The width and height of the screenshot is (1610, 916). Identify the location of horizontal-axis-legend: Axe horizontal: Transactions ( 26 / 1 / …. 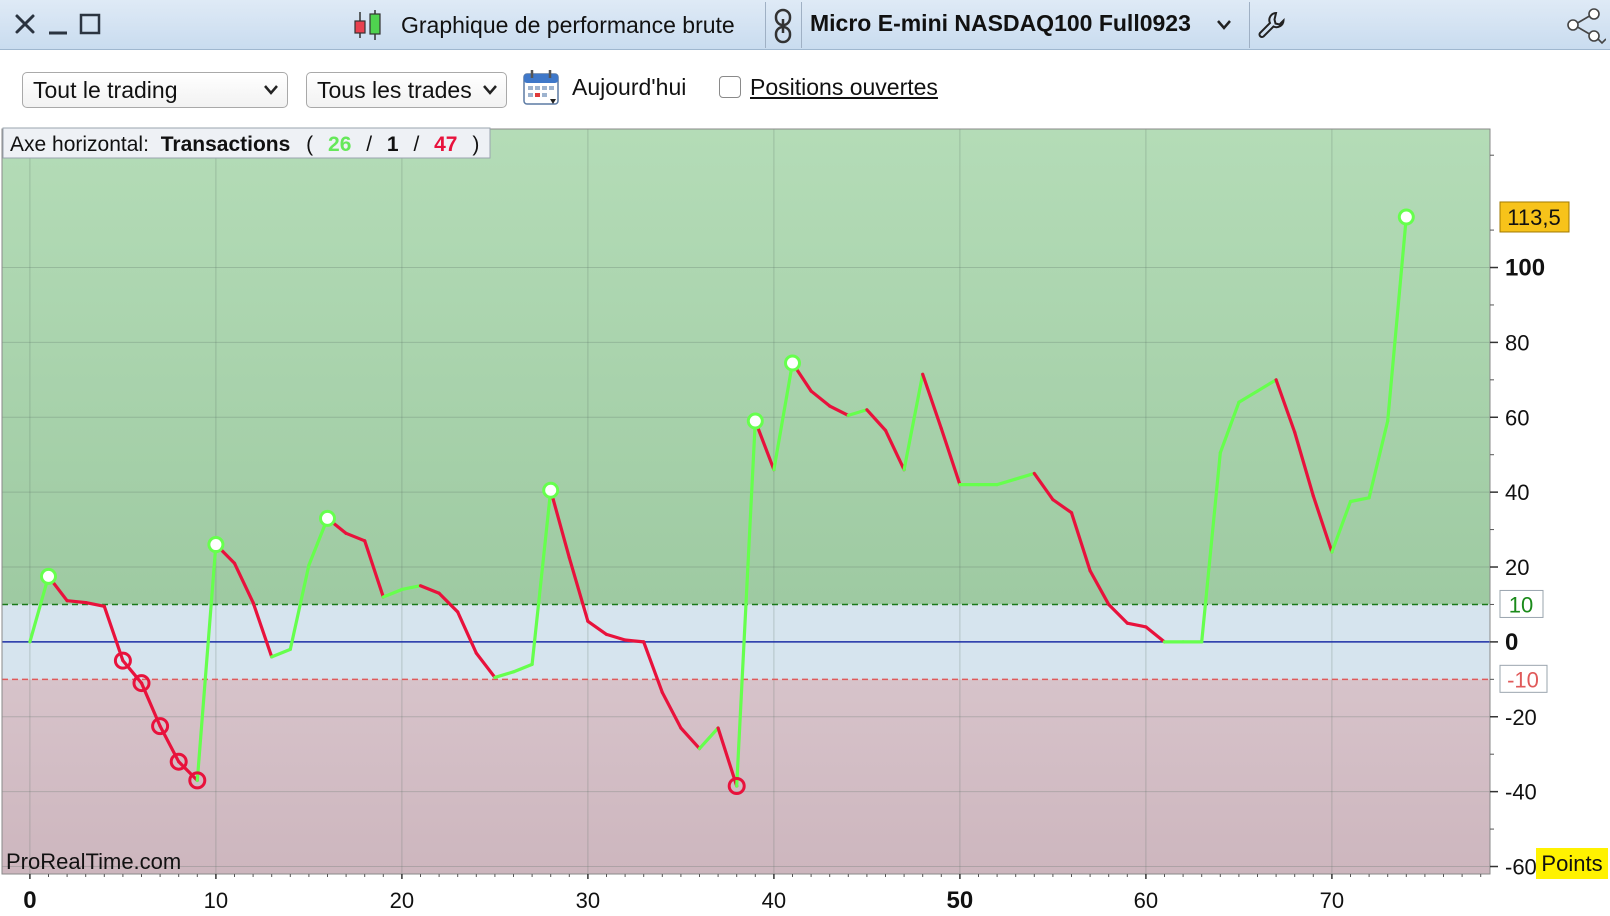
(246, 143).